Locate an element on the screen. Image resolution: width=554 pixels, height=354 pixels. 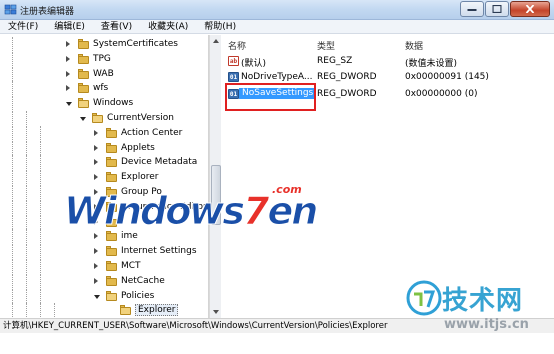
menu-view: 查看(V) is located at coordinates (116, 26).